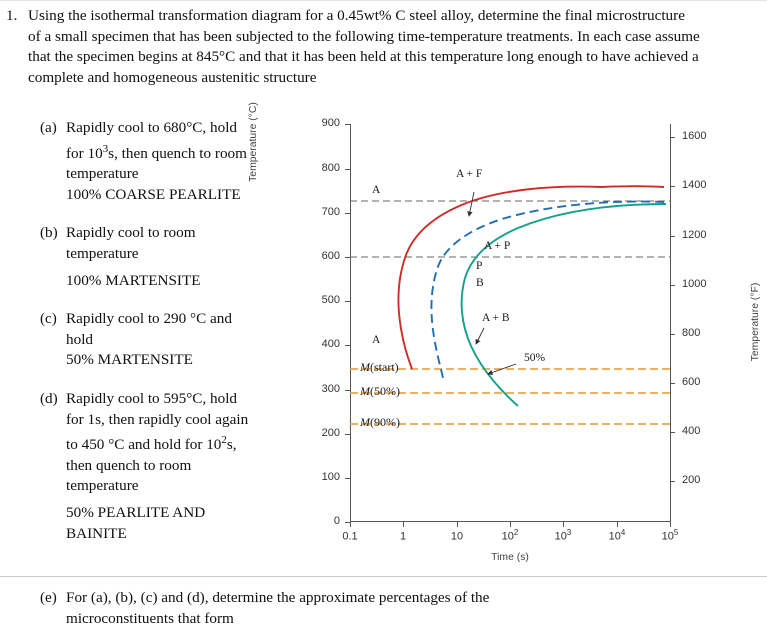  What do you see at coordinates (152, 127) in the screenshot?
I see `part-a-line1: Rapidly cool to 680°C, hold` at bounding box center [152, 127].